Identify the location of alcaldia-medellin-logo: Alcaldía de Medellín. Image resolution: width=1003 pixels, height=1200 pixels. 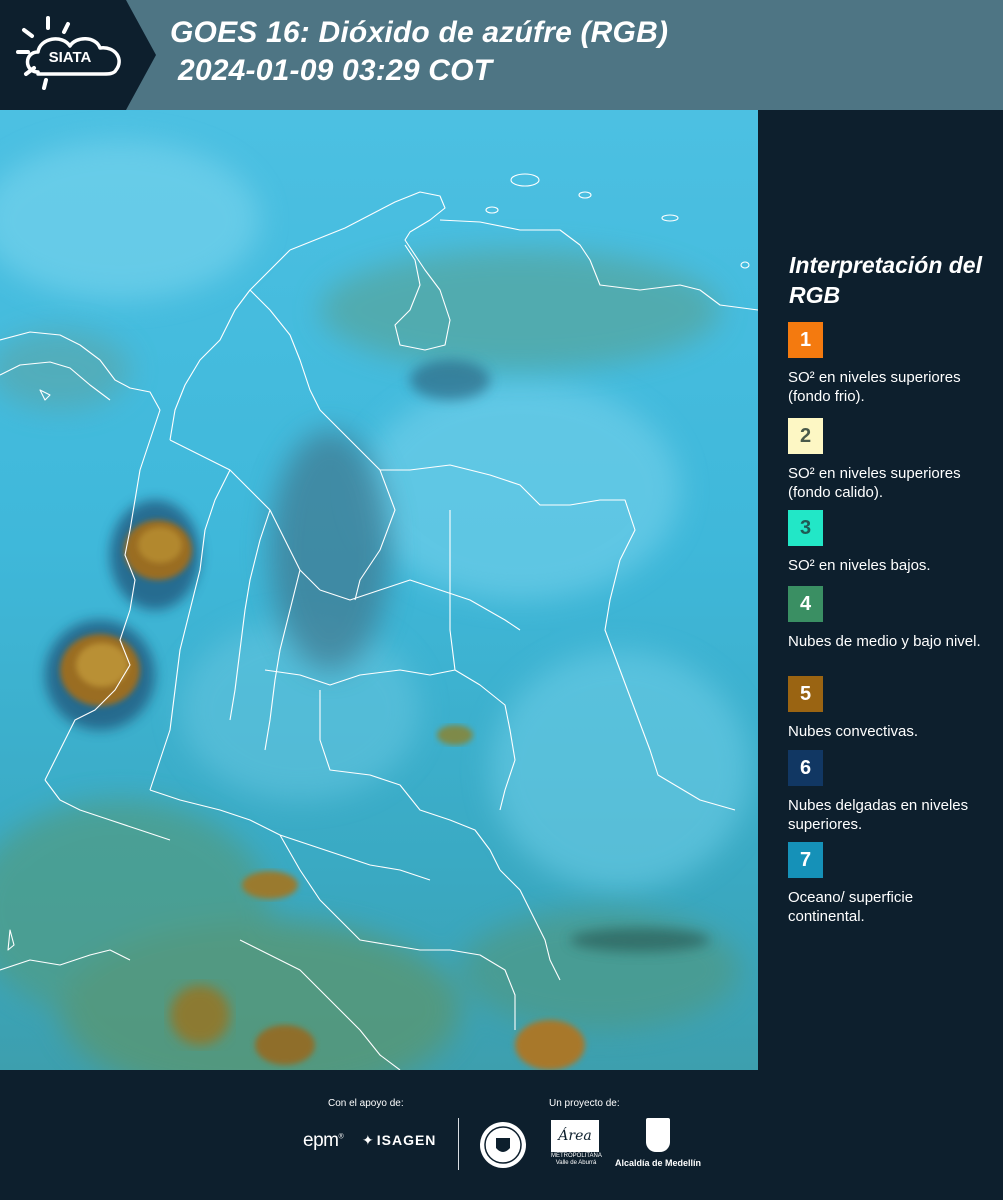
(658, 1143).